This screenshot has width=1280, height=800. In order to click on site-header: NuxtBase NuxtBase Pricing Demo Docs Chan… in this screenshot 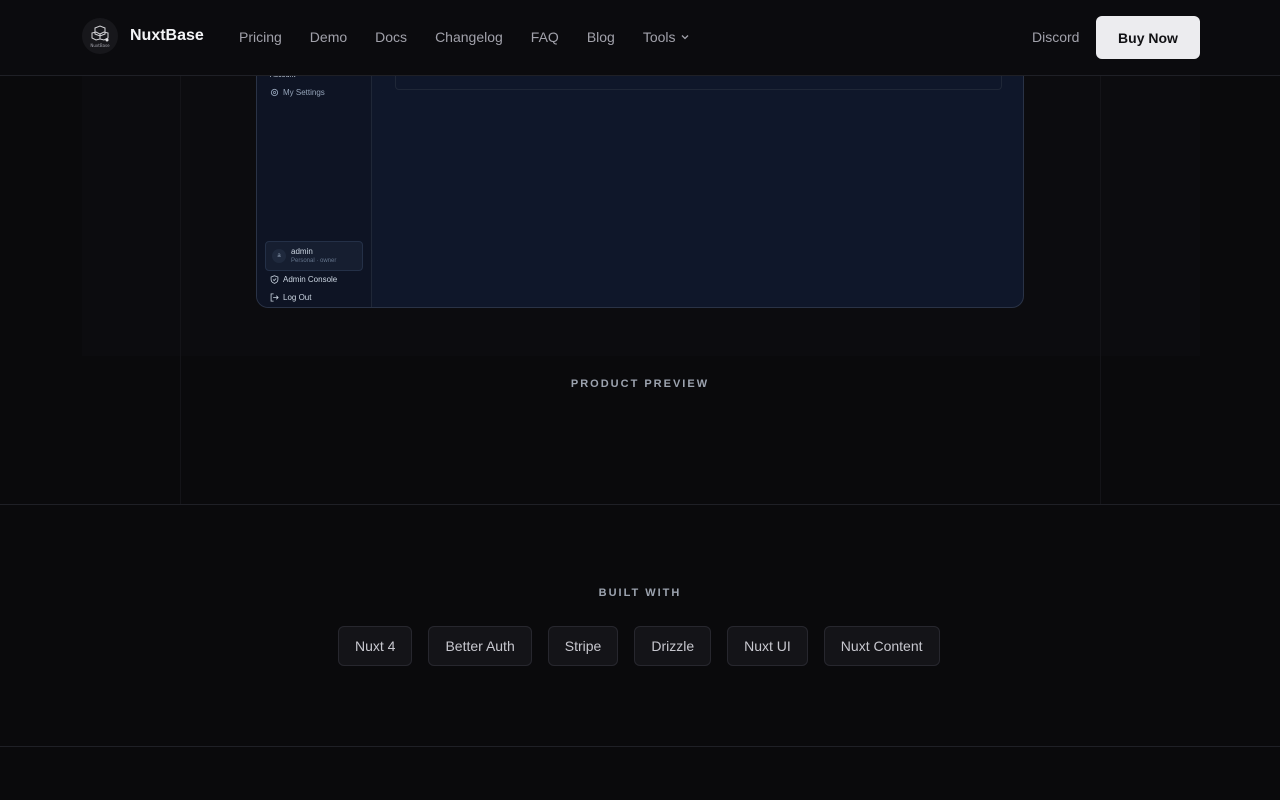, I will do `click(640, 38)`.